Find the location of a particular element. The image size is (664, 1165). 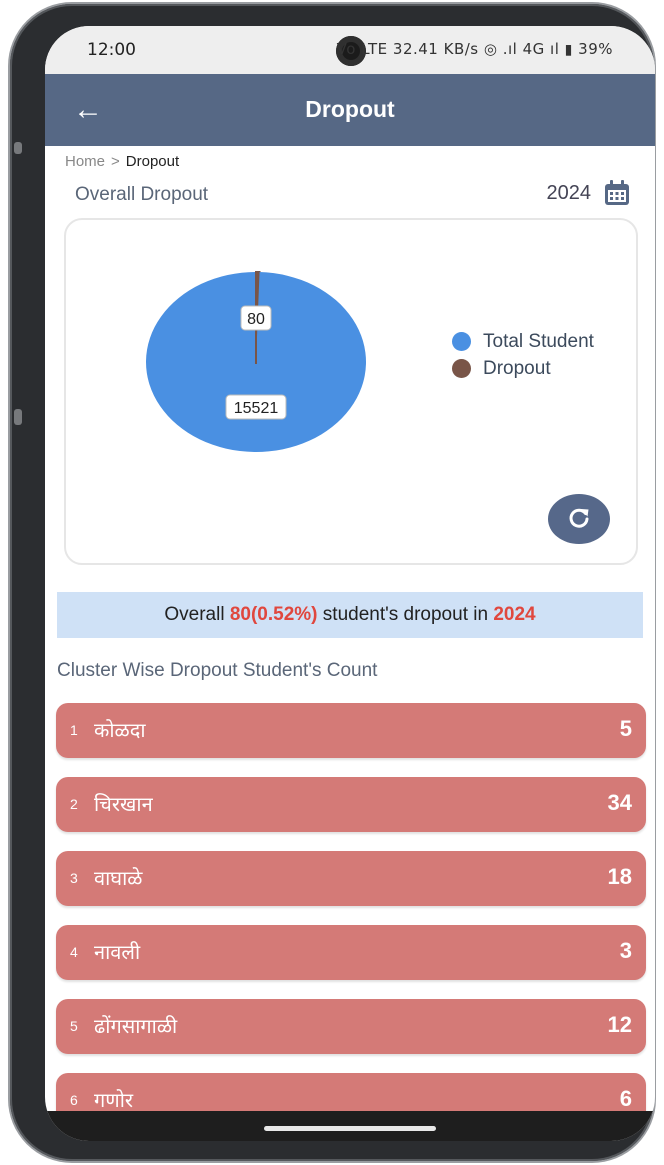

refresh-icon is located at coordinates (579, 518).